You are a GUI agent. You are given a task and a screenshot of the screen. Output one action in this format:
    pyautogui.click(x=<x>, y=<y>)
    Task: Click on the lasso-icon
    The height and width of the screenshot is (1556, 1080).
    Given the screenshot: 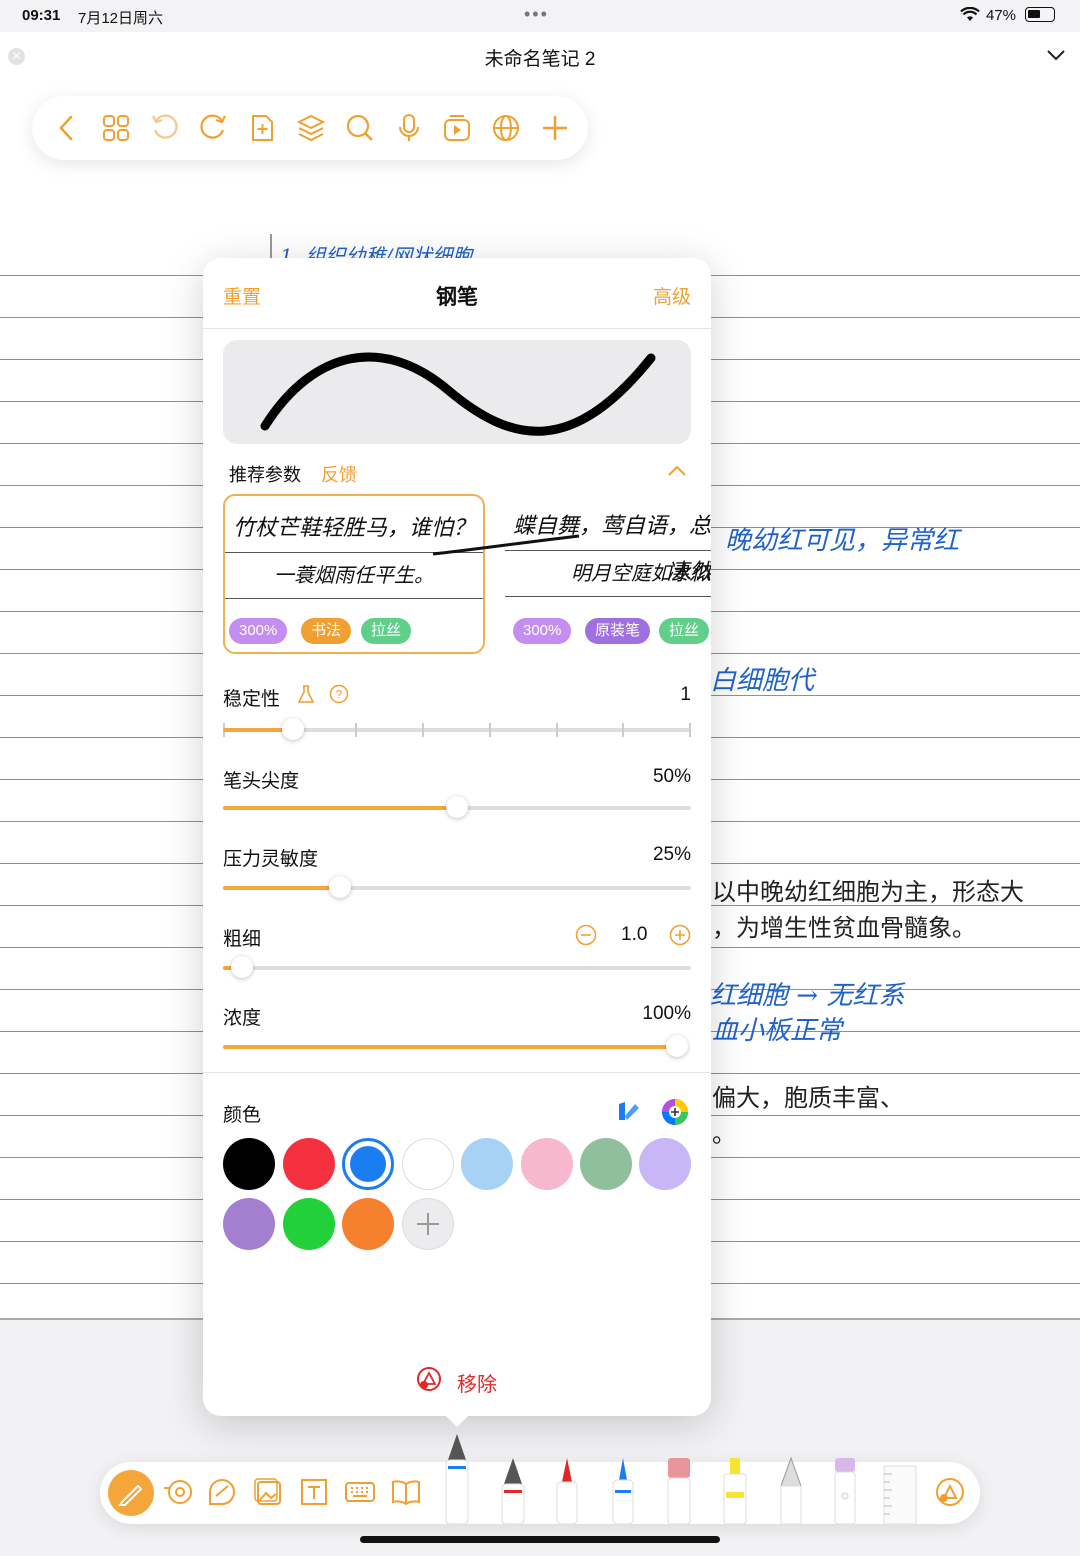 What is the action you would take?
    pyautogui.click(x=178, y=1492)
    